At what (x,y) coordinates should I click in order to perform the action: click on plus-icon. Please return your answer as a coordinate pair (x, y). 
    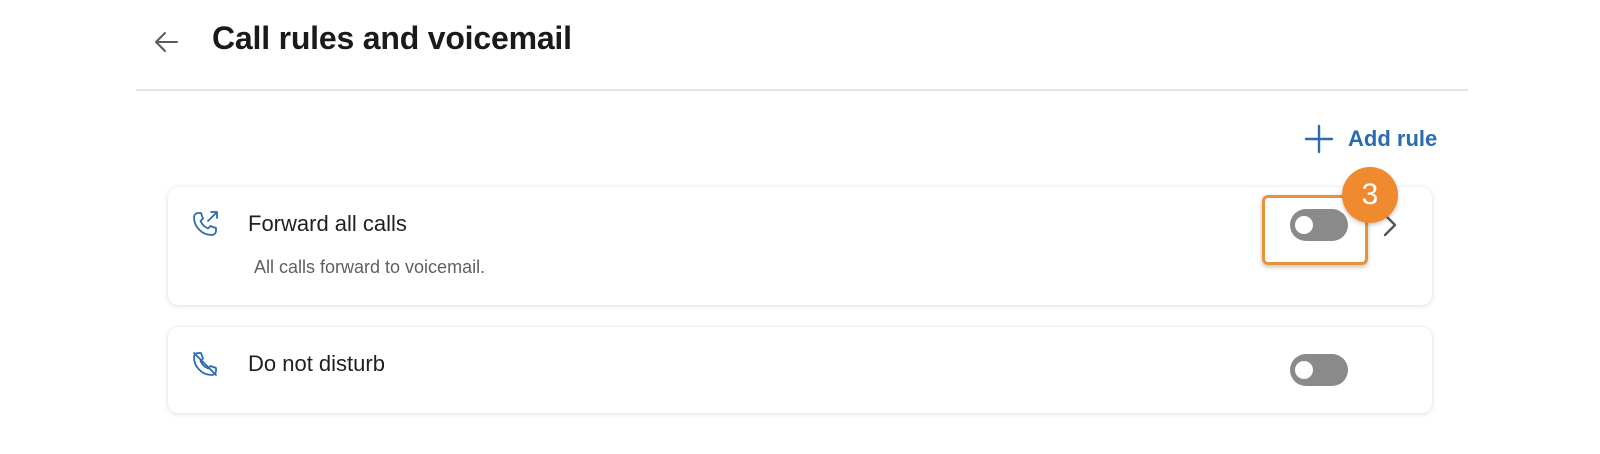
    Looking at the image, I should click on (1319, 139).